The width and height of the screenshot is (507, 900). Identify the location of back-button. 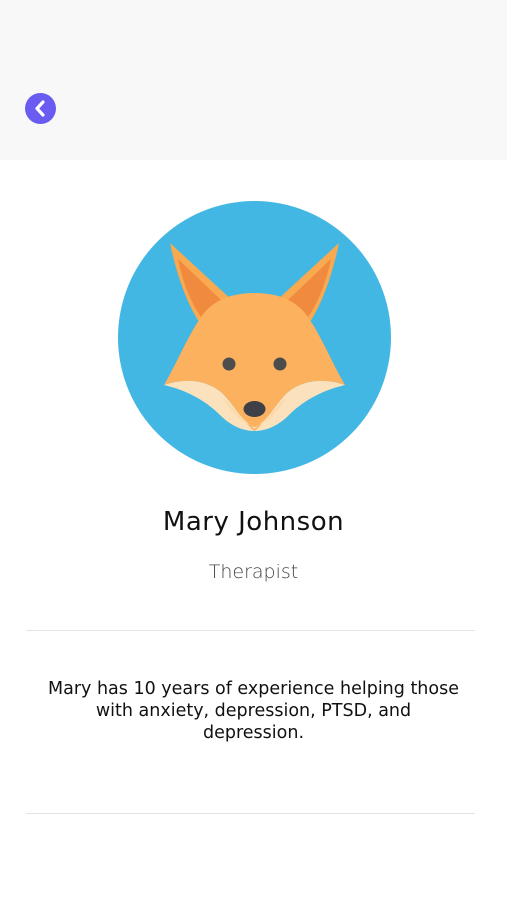
(40, 108).